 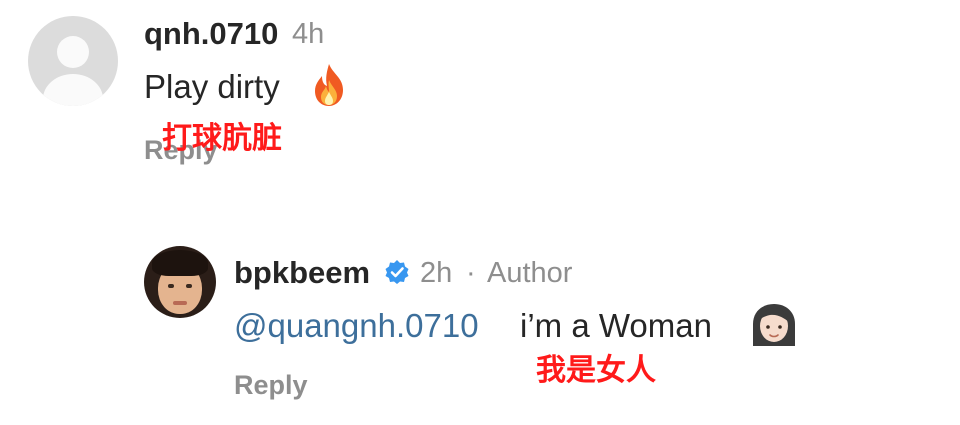 I want to click on avatar-head-shape, so click(x=73, y=52).